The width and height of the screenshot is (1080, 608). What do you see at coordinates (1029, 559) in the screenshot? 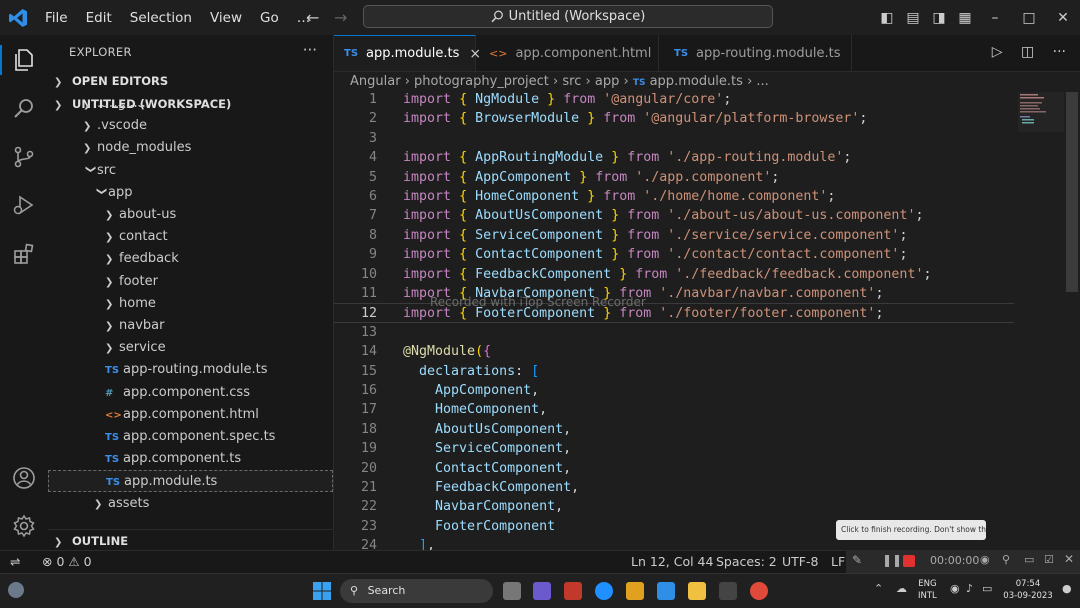
I see `comment-icon: ▭` at bounding box center [1029, 559].